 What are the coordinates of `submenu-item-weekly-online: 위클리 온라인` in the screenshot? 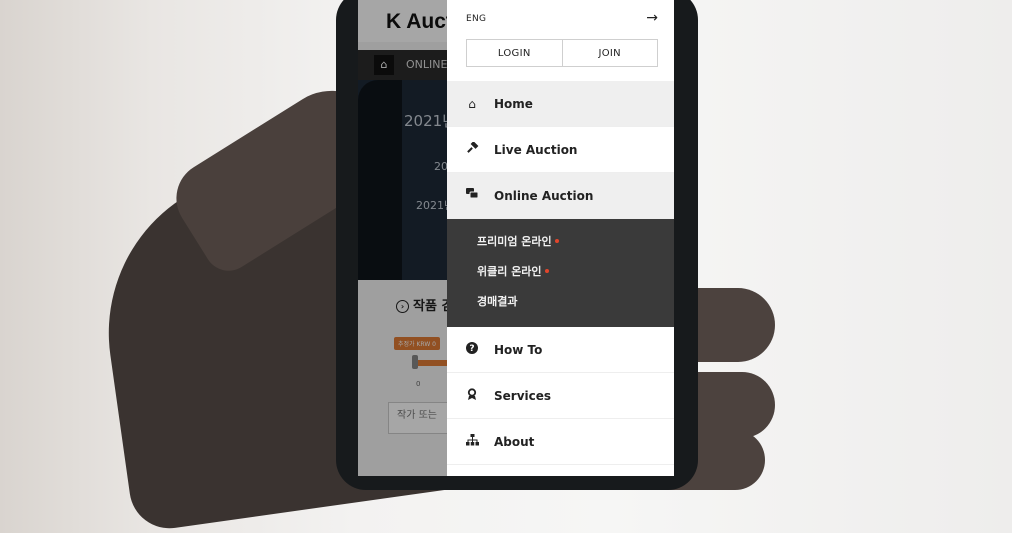 It's located at (560, 272).